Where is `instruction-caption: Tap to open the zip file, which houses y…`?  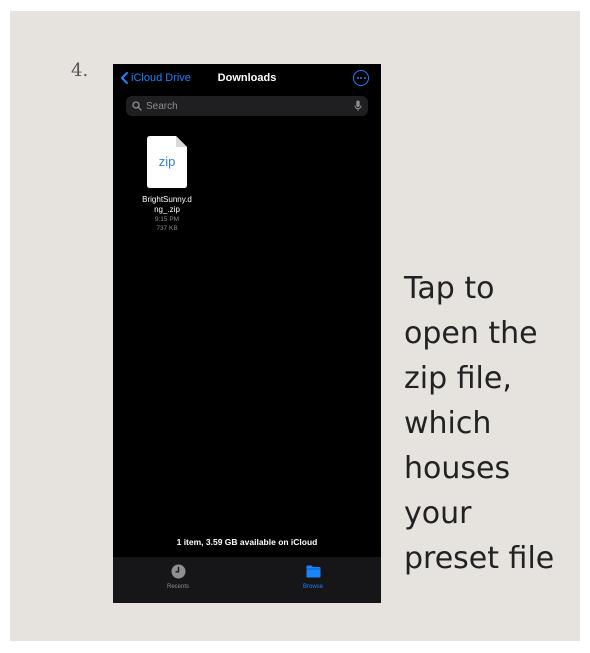 instruction-caption: Tap to open the zip file, which houses y… is located at coordinates (479, 423).